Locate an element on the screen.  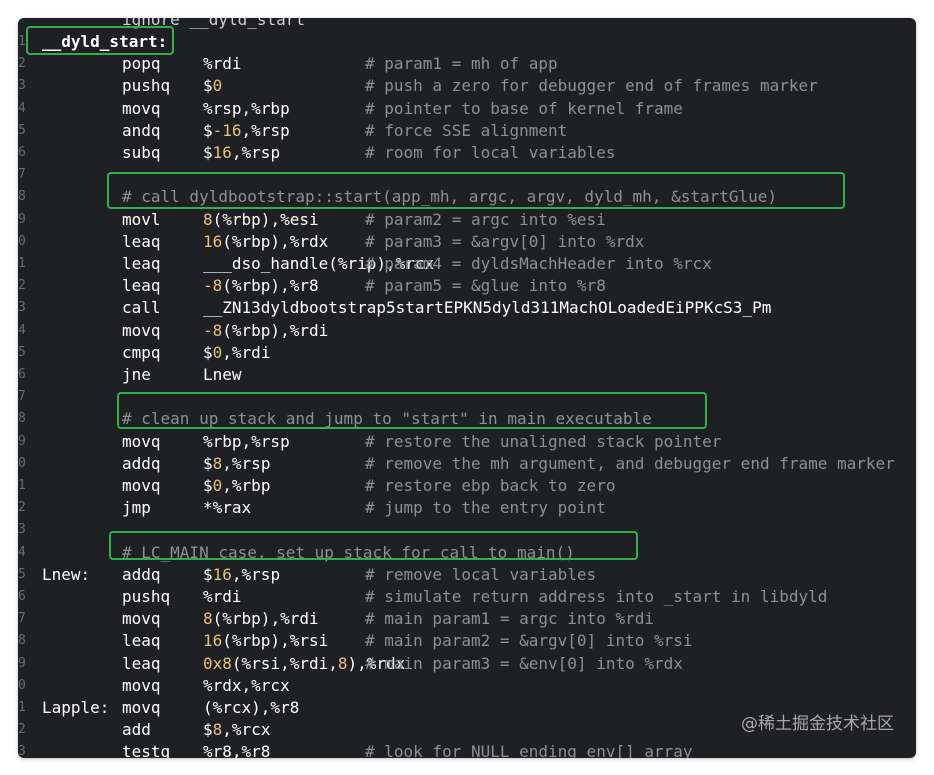
code-line: 2 popq %rdi # param1 = mh of app is located at coordinates (467, 64).